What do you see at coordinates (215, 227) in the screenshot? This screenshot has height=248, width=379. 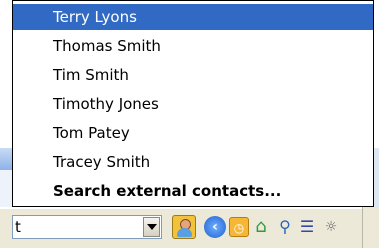 I see `back-icon: ‹` at bounding box center [215, 227].